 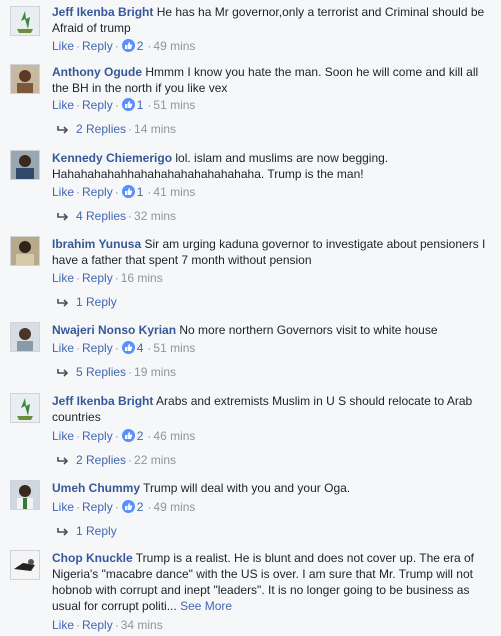 I want to click on comment-actions: Like · Reply · 1 · 51 mins, so click(x=124, y=105).